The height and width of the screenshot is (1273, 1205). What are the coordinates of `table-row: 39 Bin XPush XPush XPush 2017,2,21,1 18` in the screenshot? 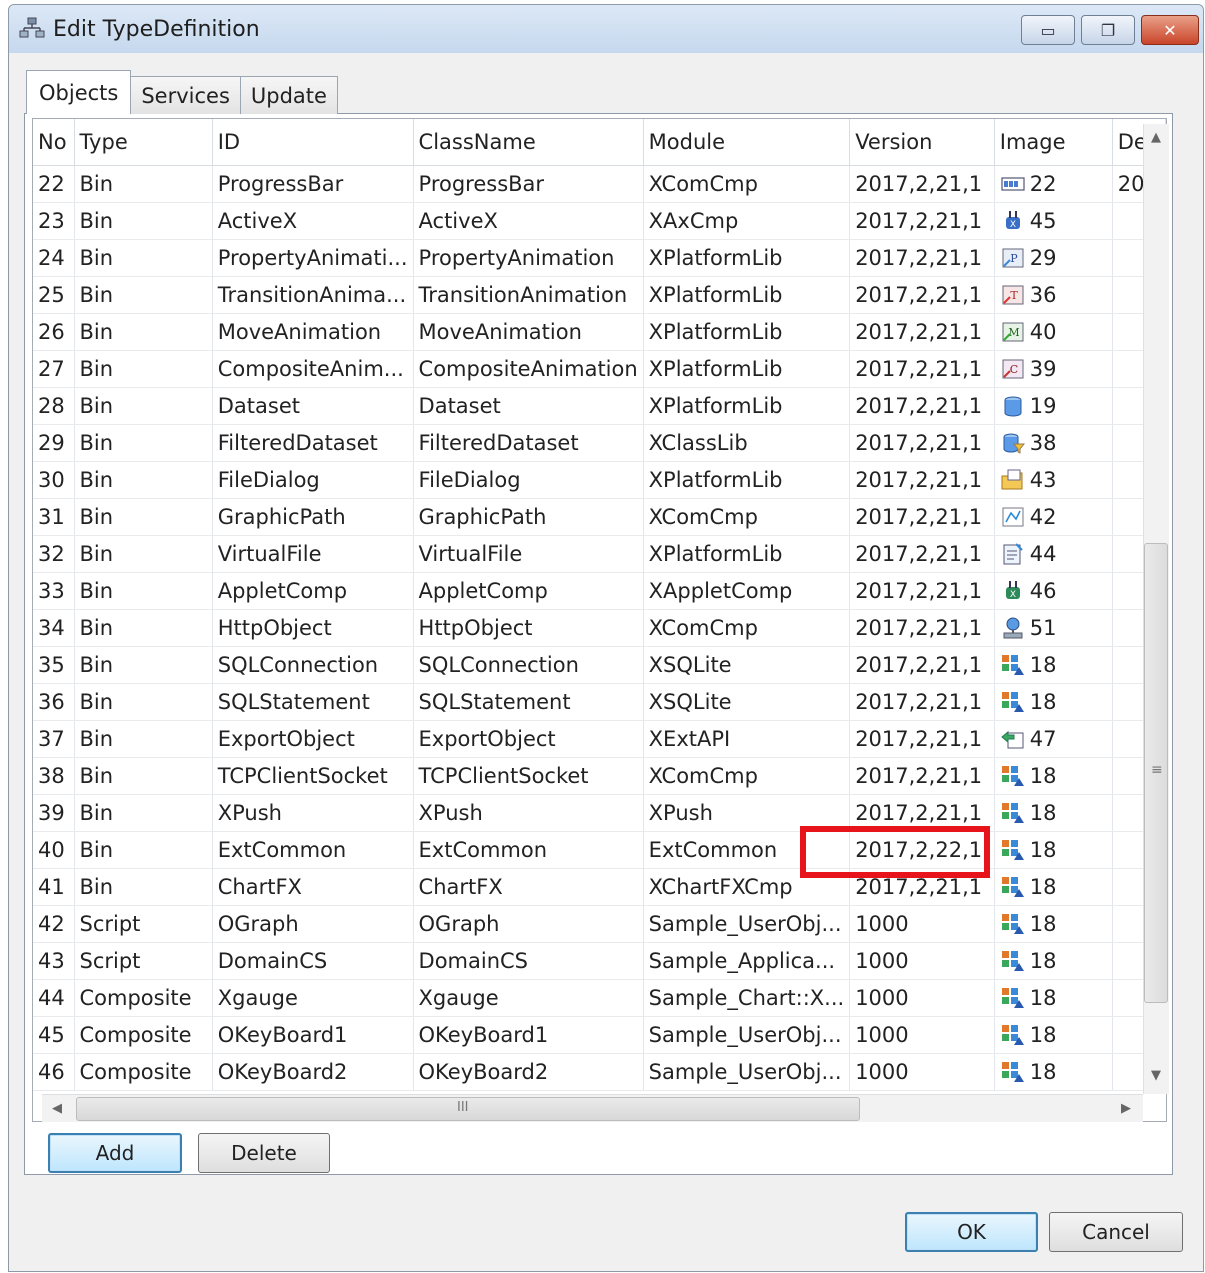 It's located at (599, 813).